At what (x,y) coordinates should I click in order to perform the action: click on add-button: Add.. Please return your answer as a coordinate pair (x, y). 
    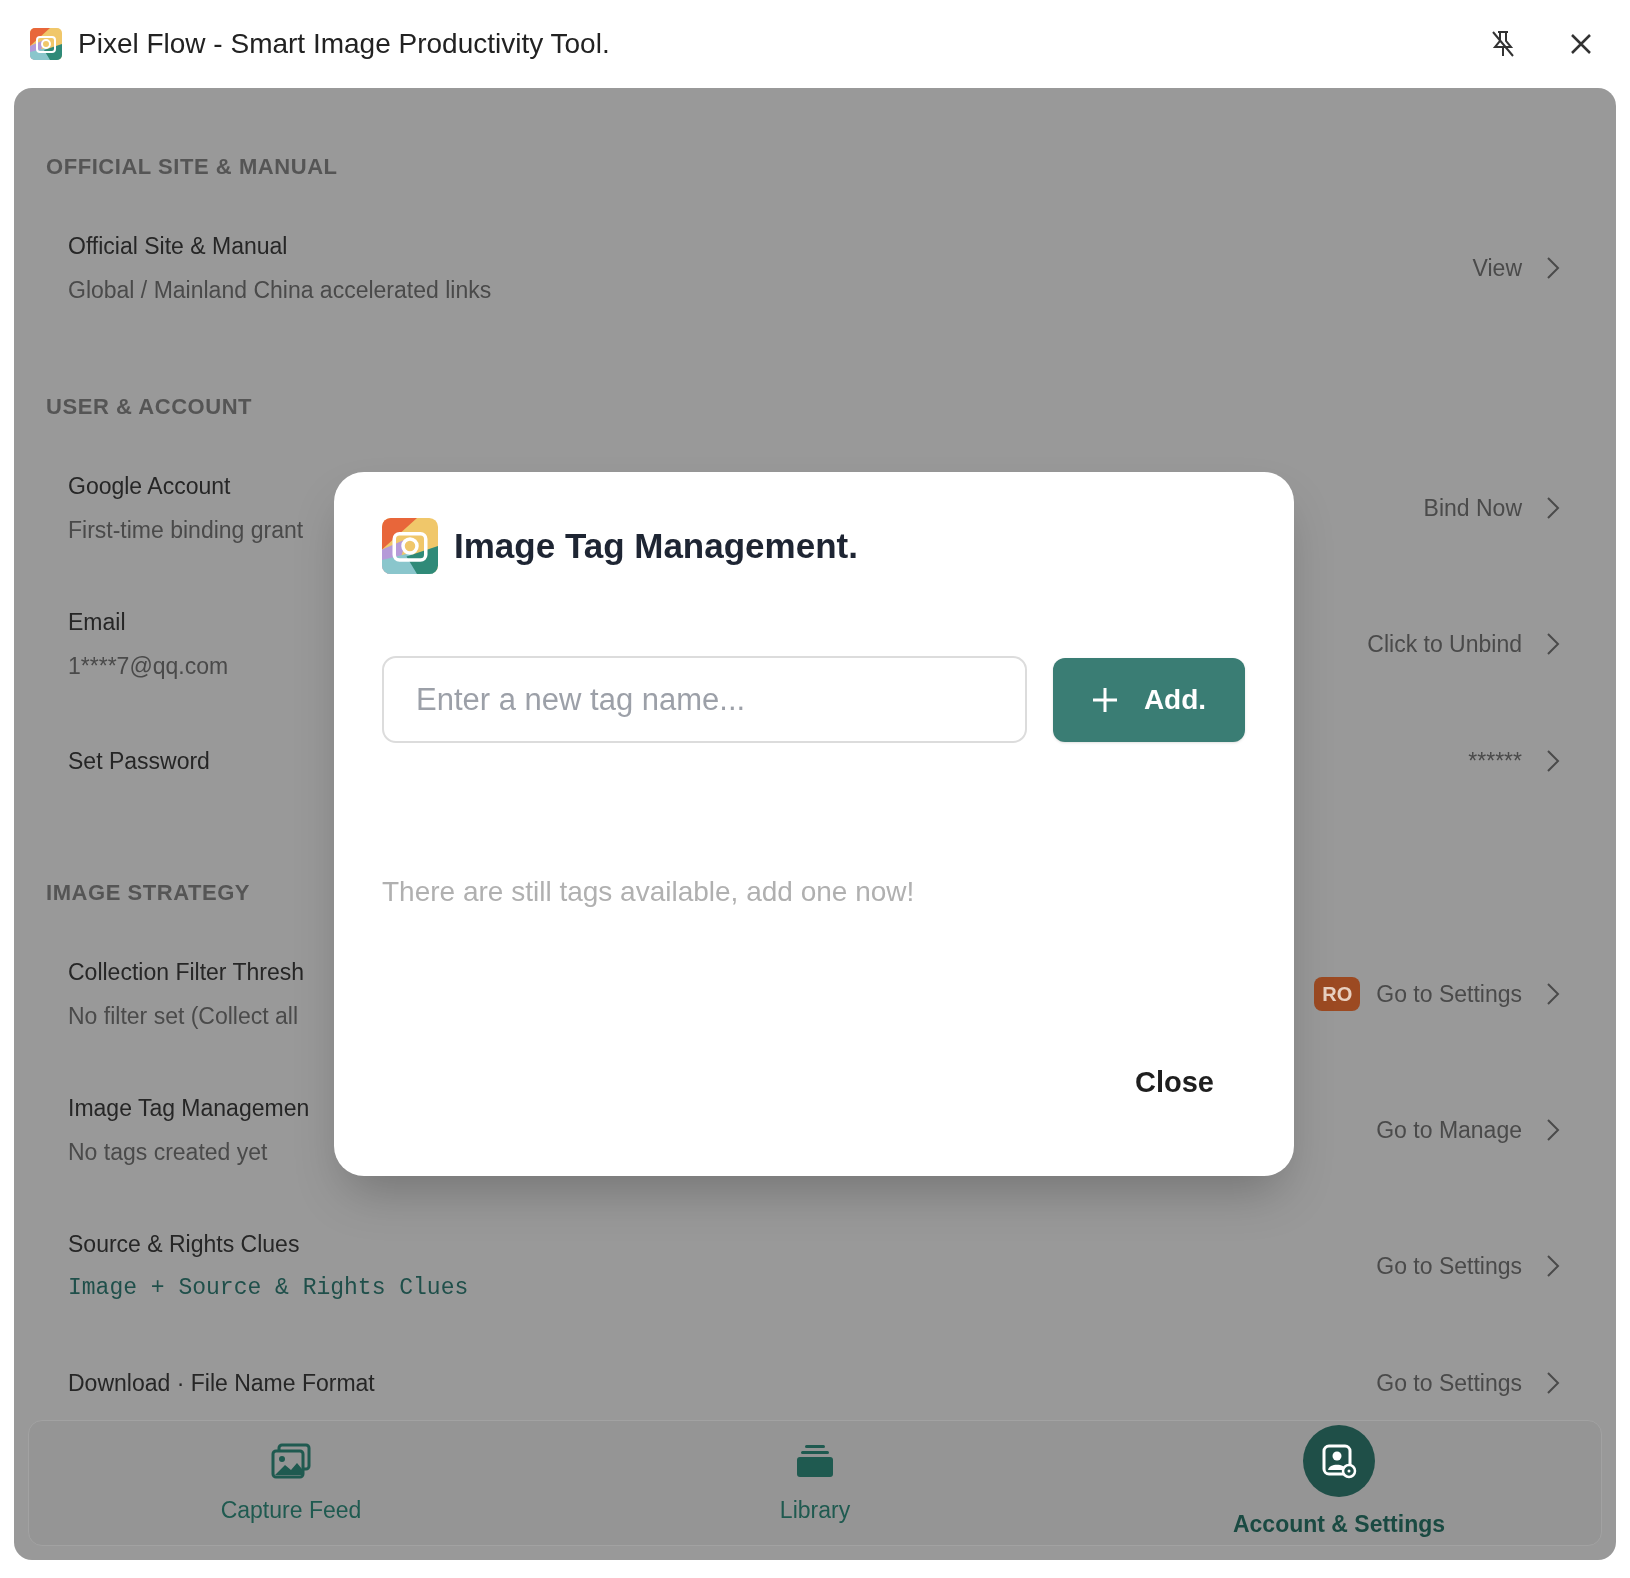
    Looking at the image, I should click on (1149, 699).